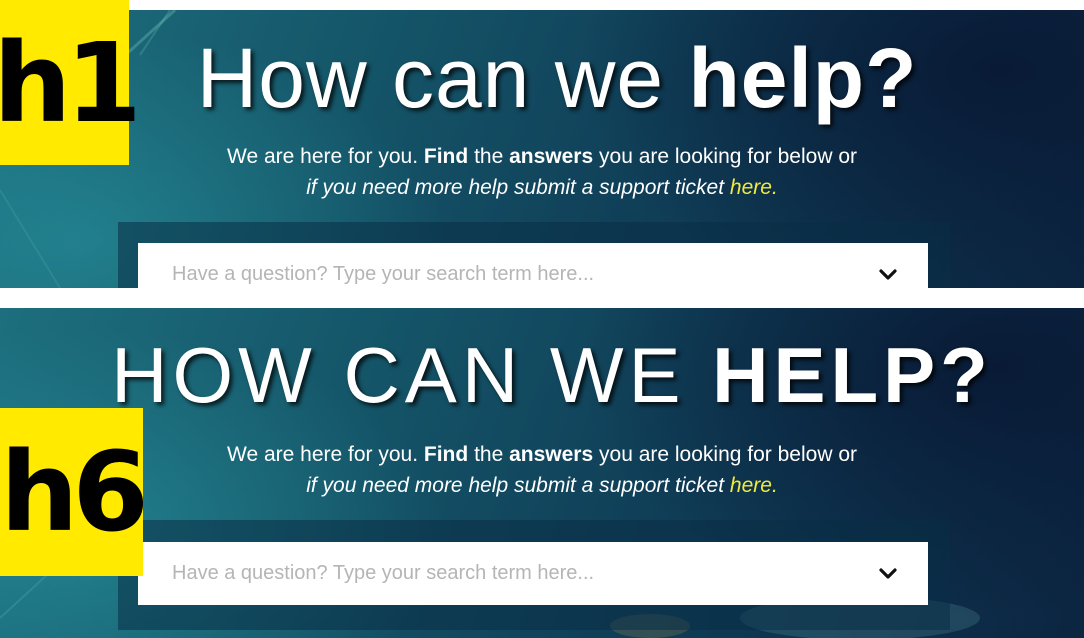 Image resolution: width=1084 pixels, height=638 pixels. Describe the element at coordinates (74, 492) in the screenshot. I see `heading-level-tag-h6: h6` at that location.